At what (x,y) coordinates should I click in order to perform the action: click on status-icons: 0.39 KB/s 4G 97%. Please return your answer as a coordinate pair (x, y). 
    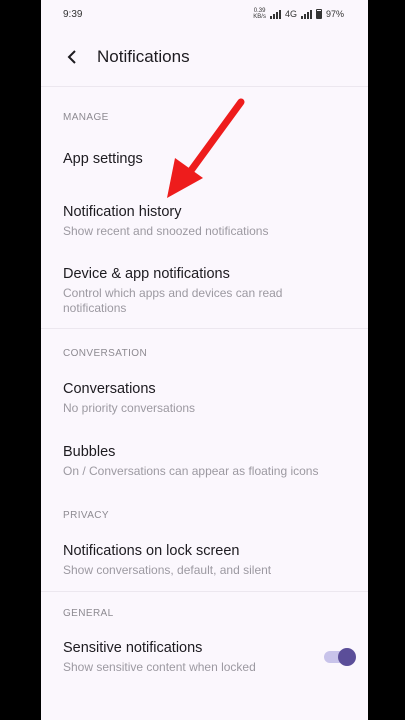
    Looking at the image, I should click on (298, 14).